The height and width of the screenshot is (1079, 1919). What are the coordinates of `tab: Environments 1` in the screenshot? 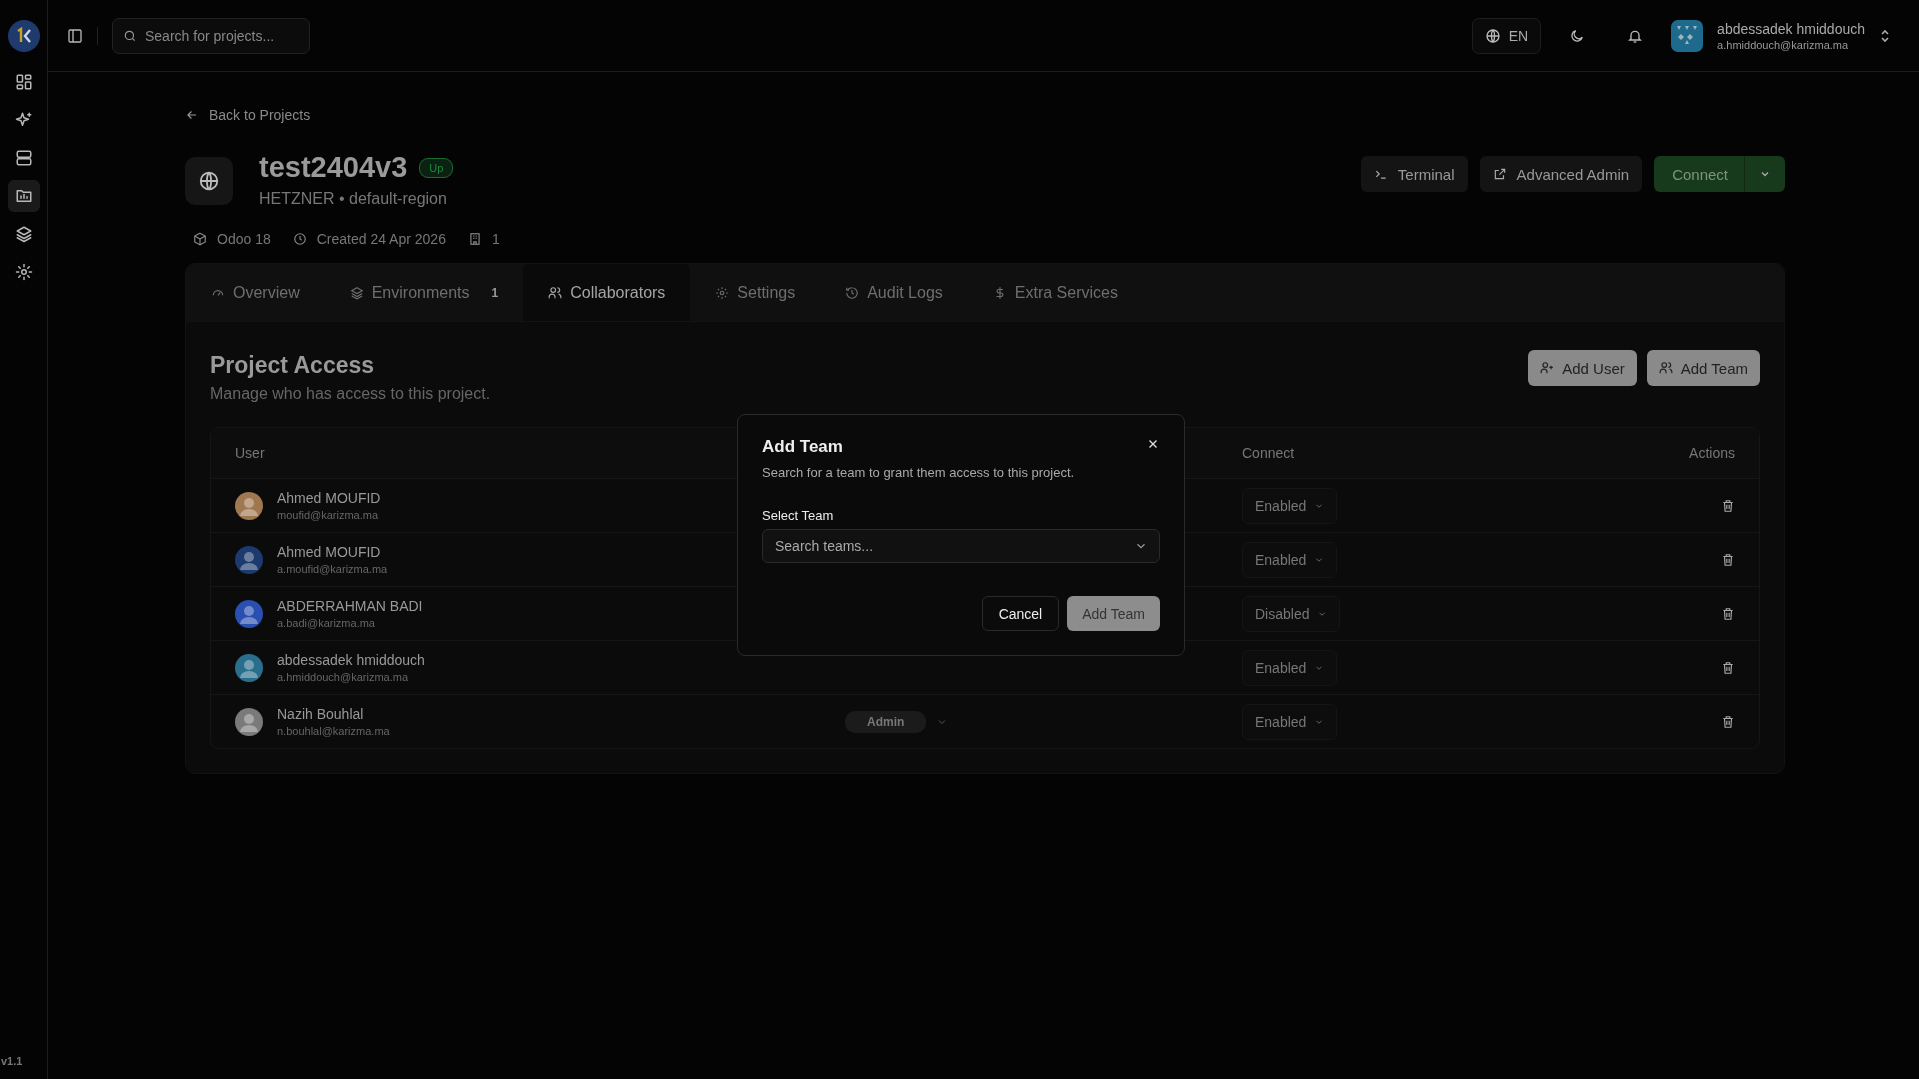 It's located at (424, 292).